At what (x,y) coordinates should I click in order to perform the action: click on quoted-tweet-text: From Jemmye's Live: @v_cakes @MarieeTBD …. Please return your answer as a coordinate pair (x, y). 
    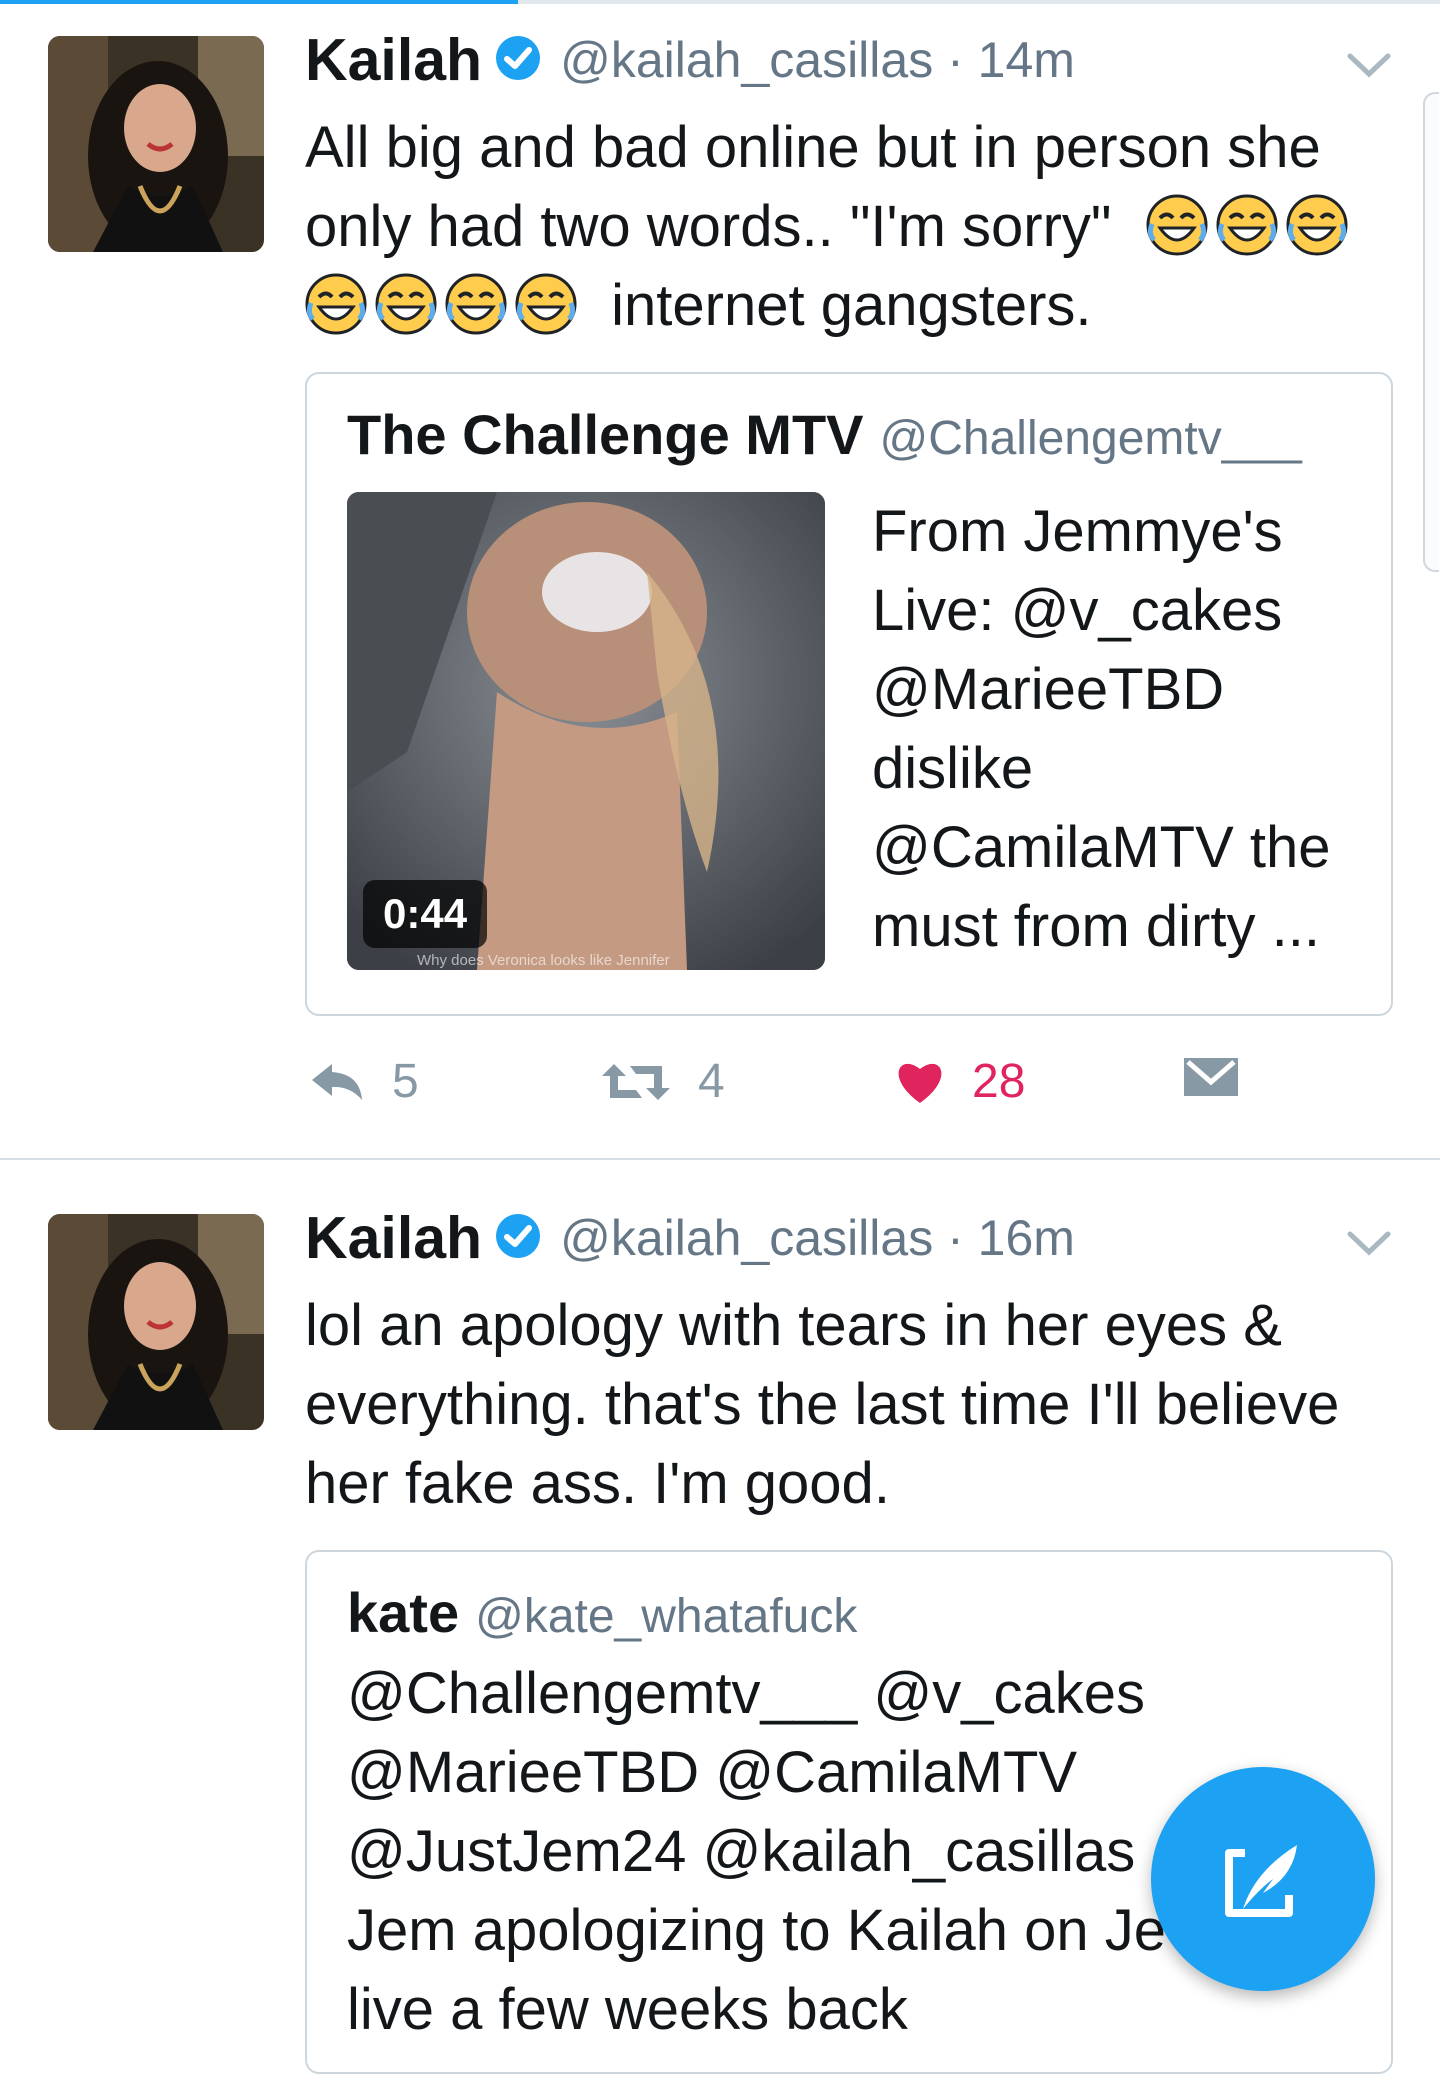
    Looking at the image, I should click on (1101, 729).